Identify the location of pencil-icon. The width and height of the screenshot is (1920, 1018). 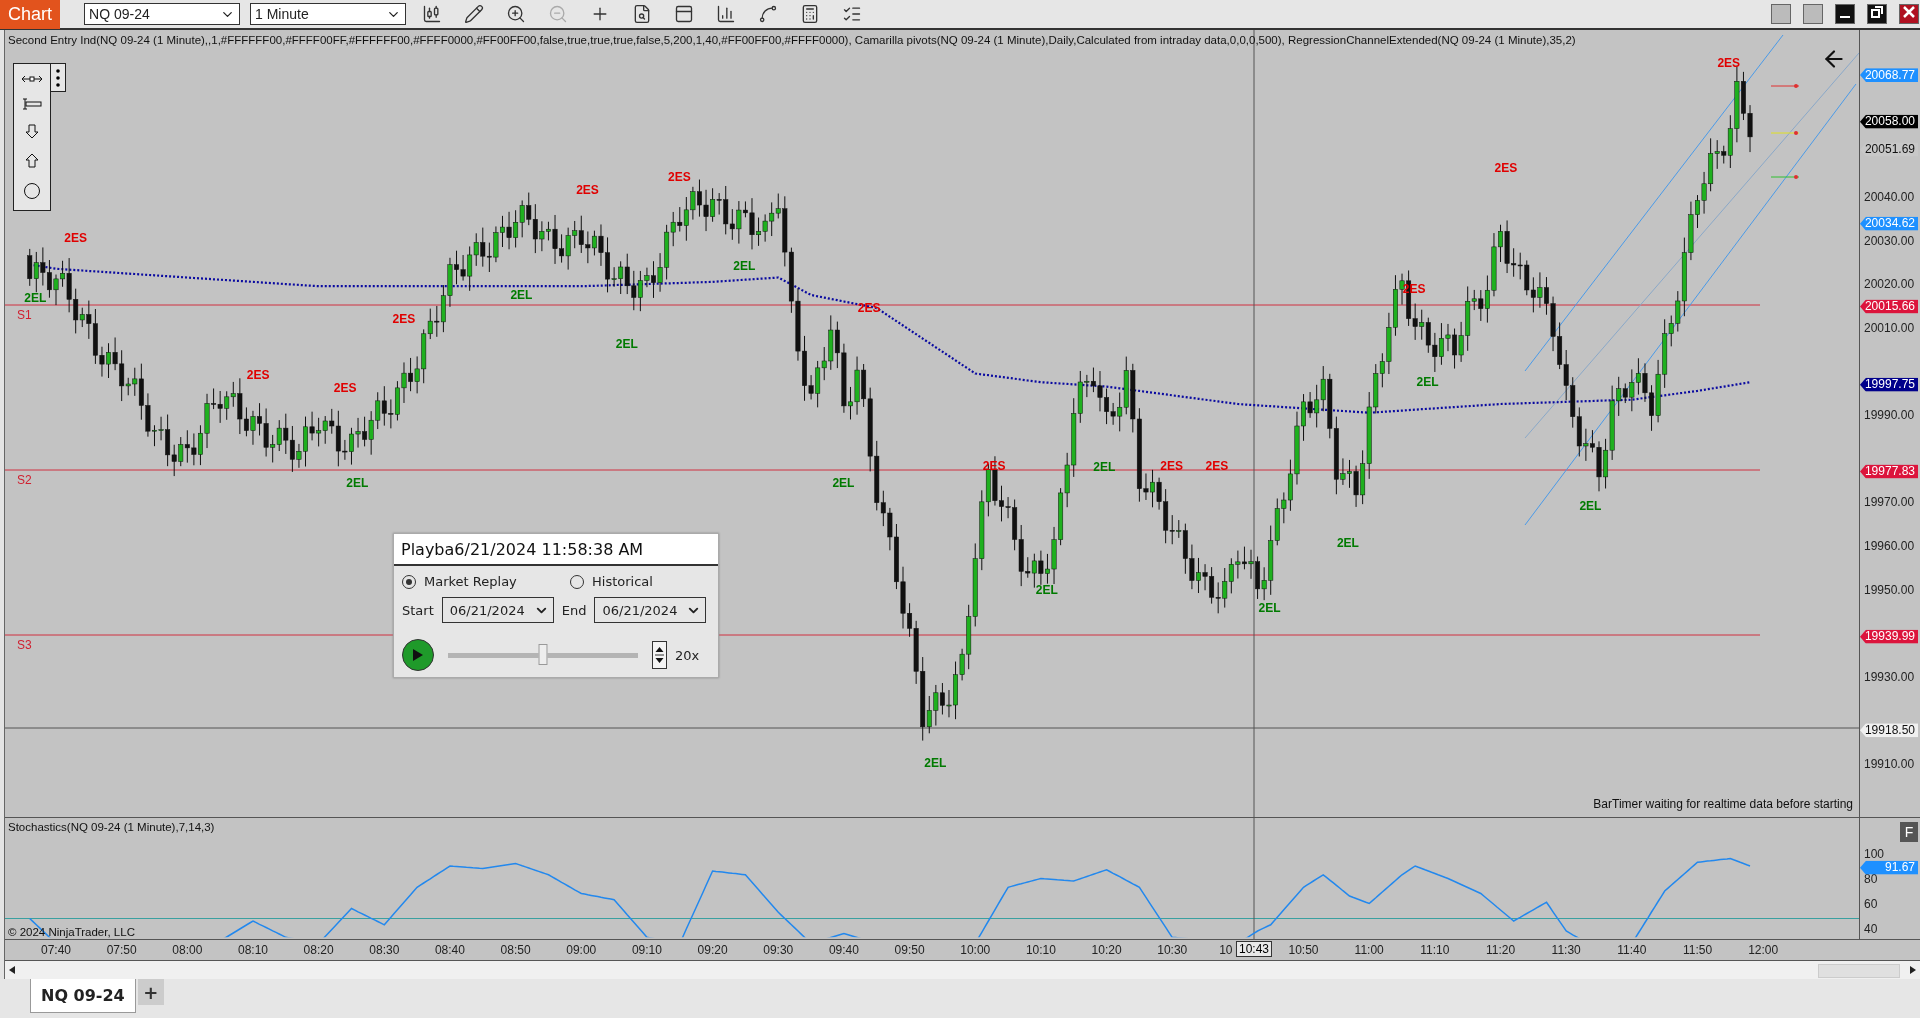
(474, 14).